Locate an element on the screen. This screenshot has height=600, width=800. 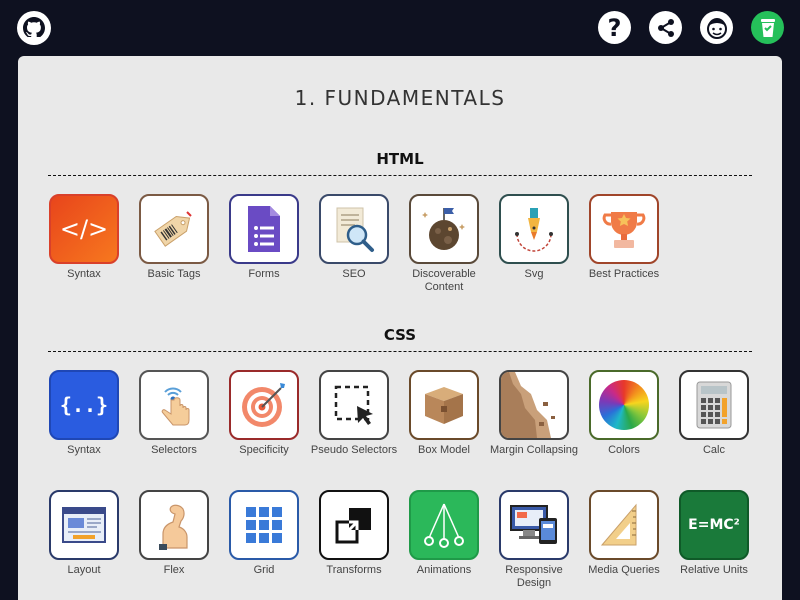
code-tag-icon: </> is located at coordinates (84, 229).